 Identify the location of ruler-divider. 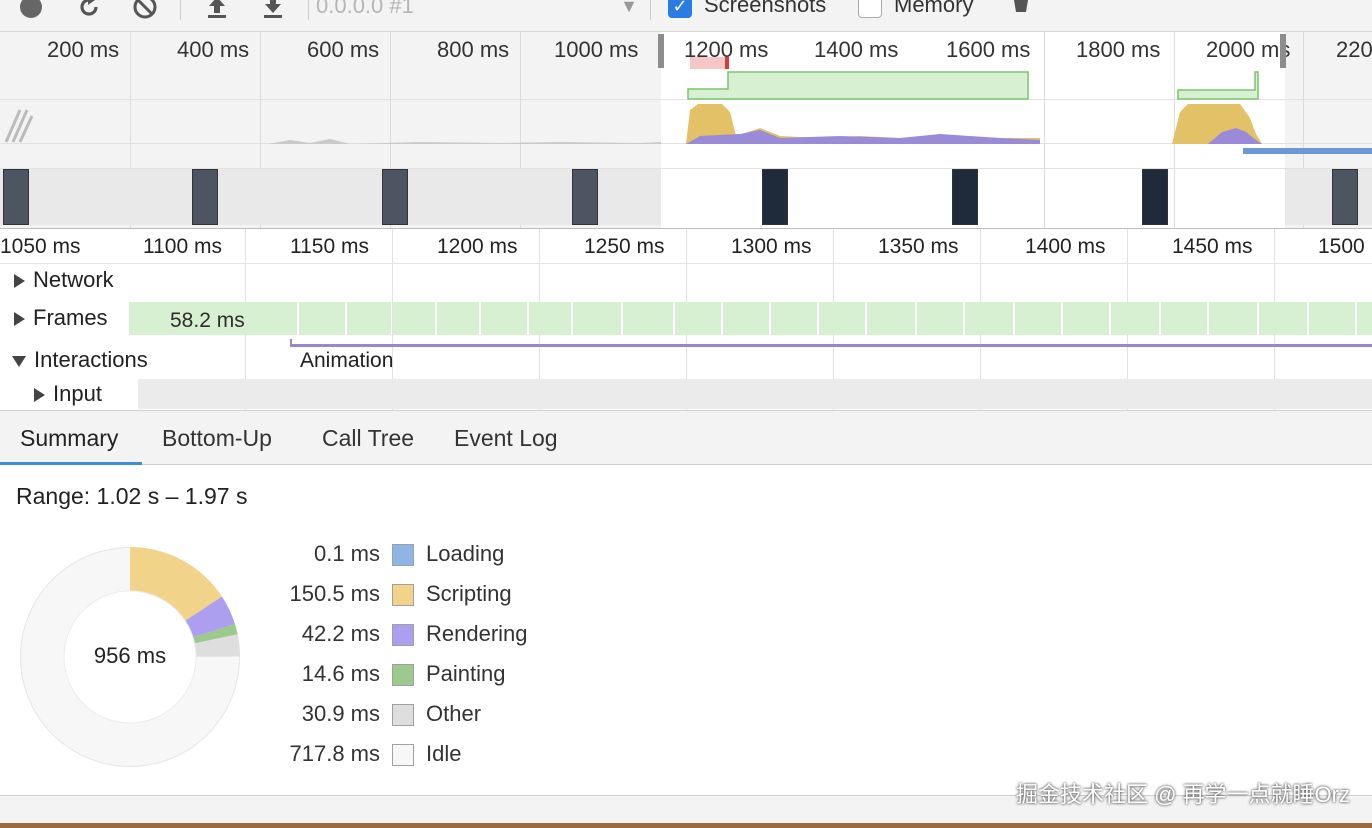
(686, 263).